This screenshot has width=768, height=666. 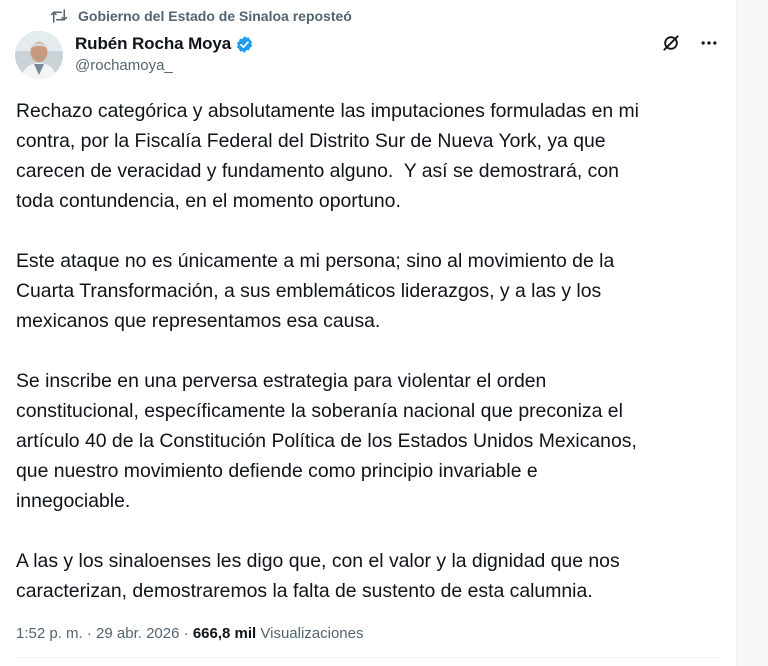 What do you see at coordinates (752, 333) in the screenshot?
I see `right-background-strip` at bounding box center [752, 333].